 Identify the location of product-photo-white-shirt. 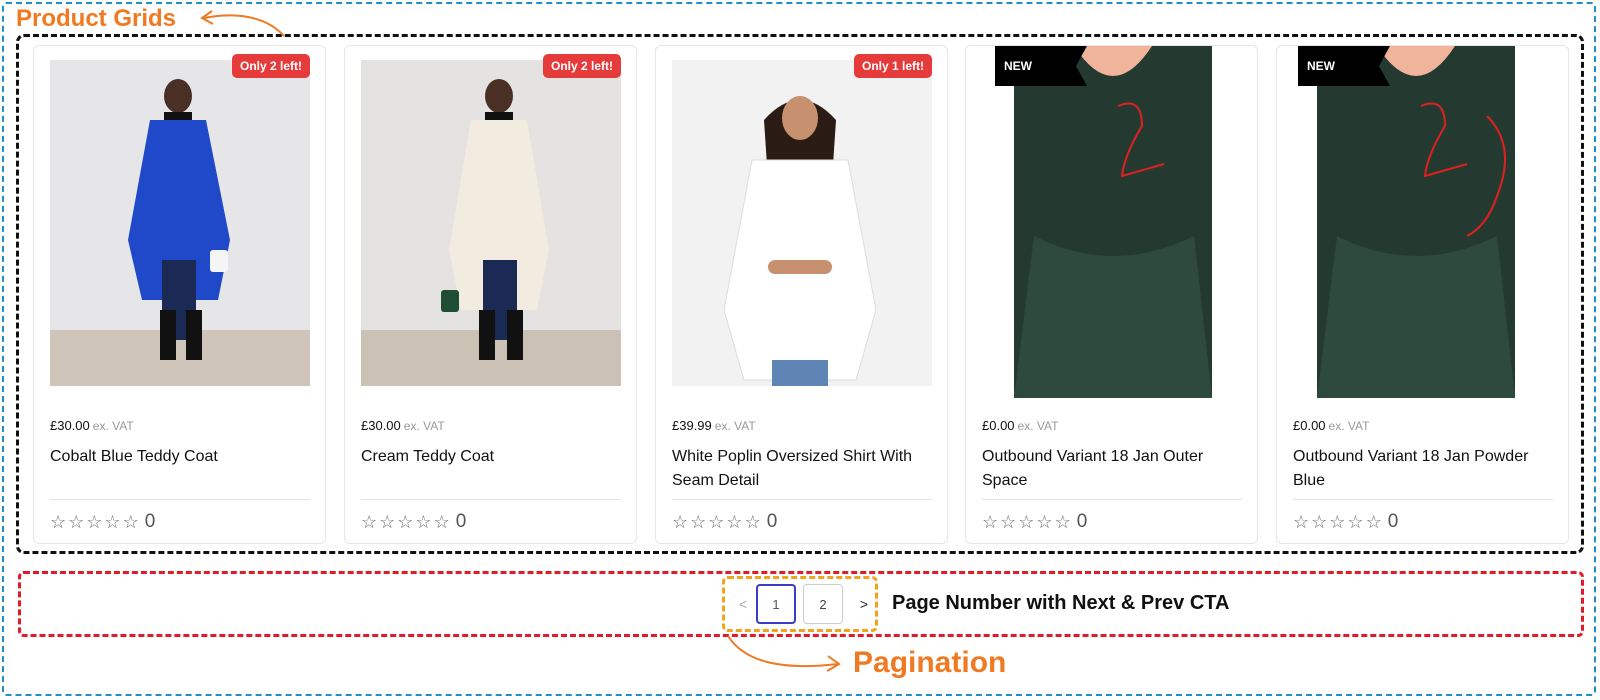
(802, 223).